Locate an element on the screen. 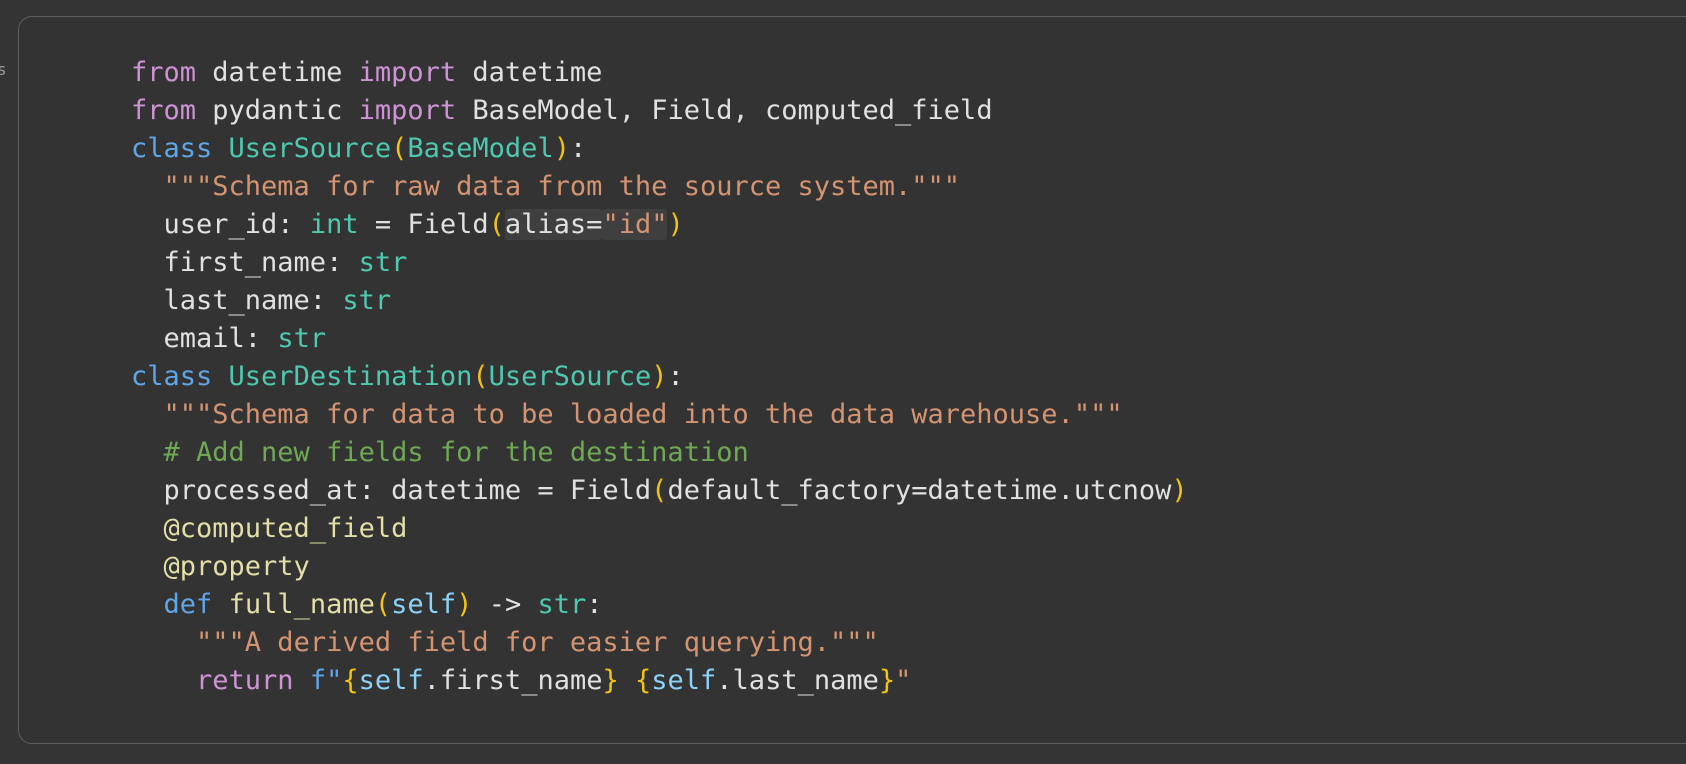  code-line: from datetime import datetime is located at coordinates (659, 73).